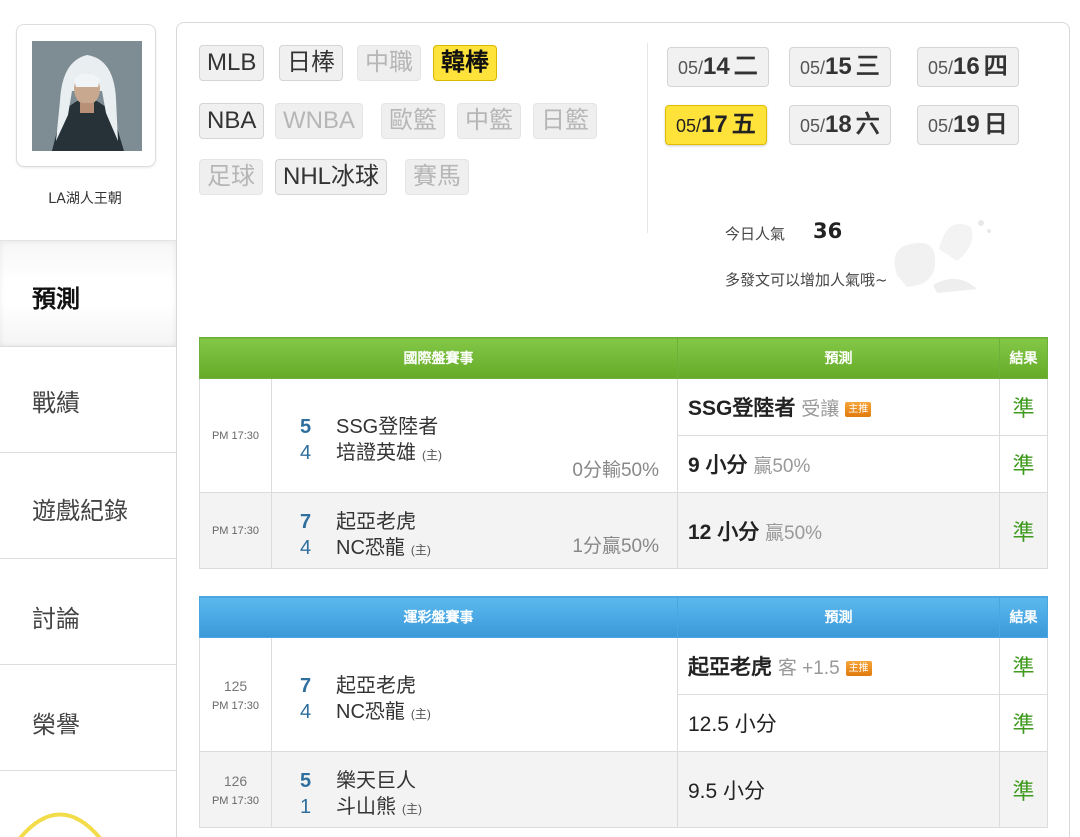 This screenshot has width=1080, height=837. What do you see at coordinates (968, 67) in the screenshot?
I see `date-0516: 05/16 四` at bounding box center [968, 67].